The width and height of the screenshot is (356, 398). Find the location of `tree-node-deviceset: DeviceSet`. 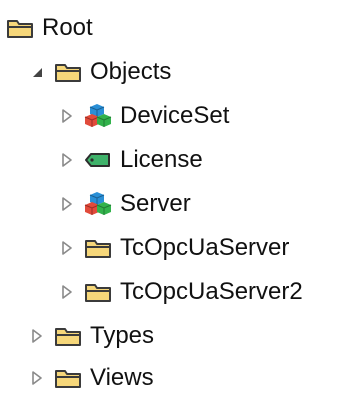

tree-node-deviceset: DeviceSet is located at coordinates (143, 116).